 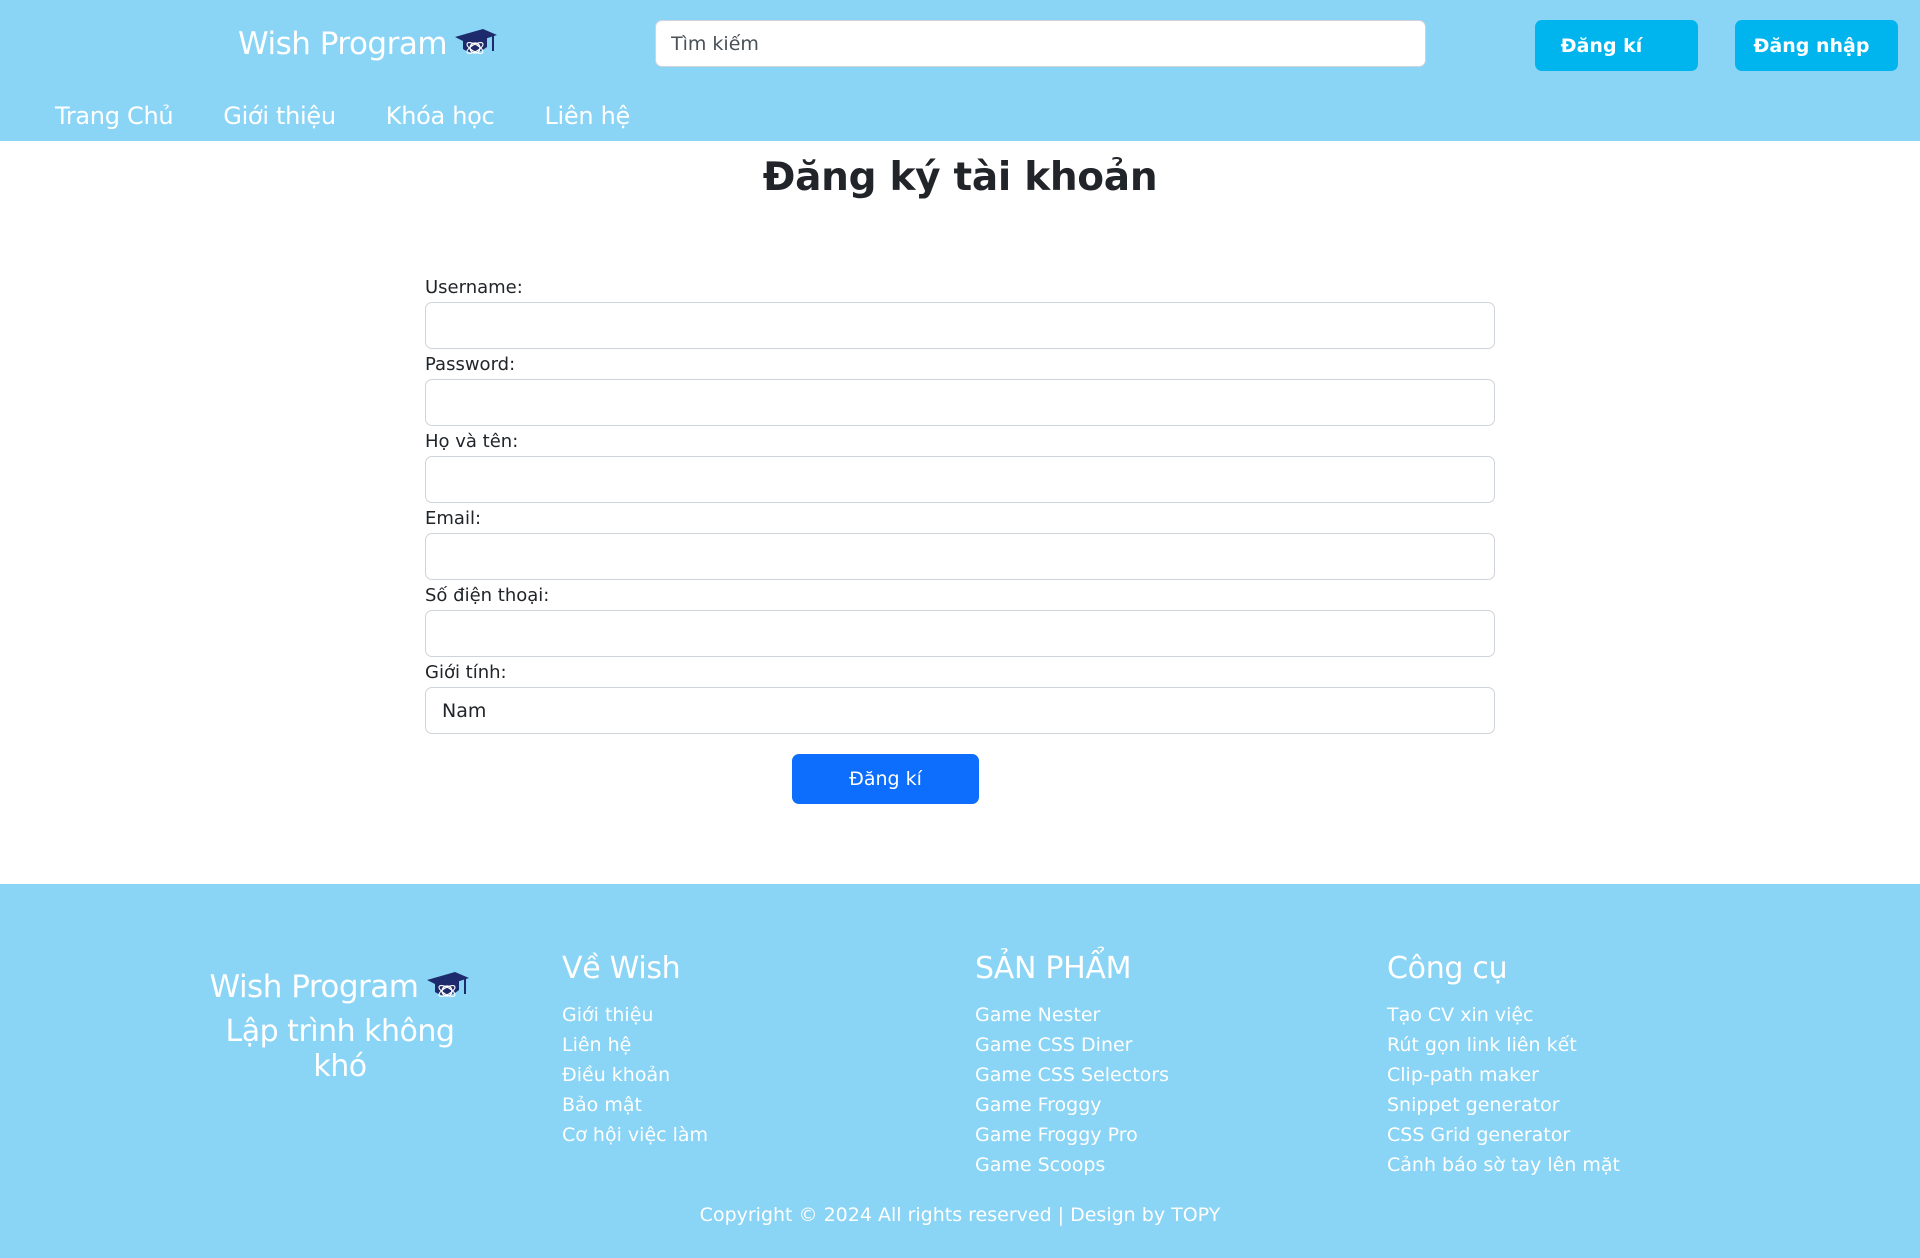 I want to click on footer-col-title: SẢN PHẨM, so click(x=1053, y=968).